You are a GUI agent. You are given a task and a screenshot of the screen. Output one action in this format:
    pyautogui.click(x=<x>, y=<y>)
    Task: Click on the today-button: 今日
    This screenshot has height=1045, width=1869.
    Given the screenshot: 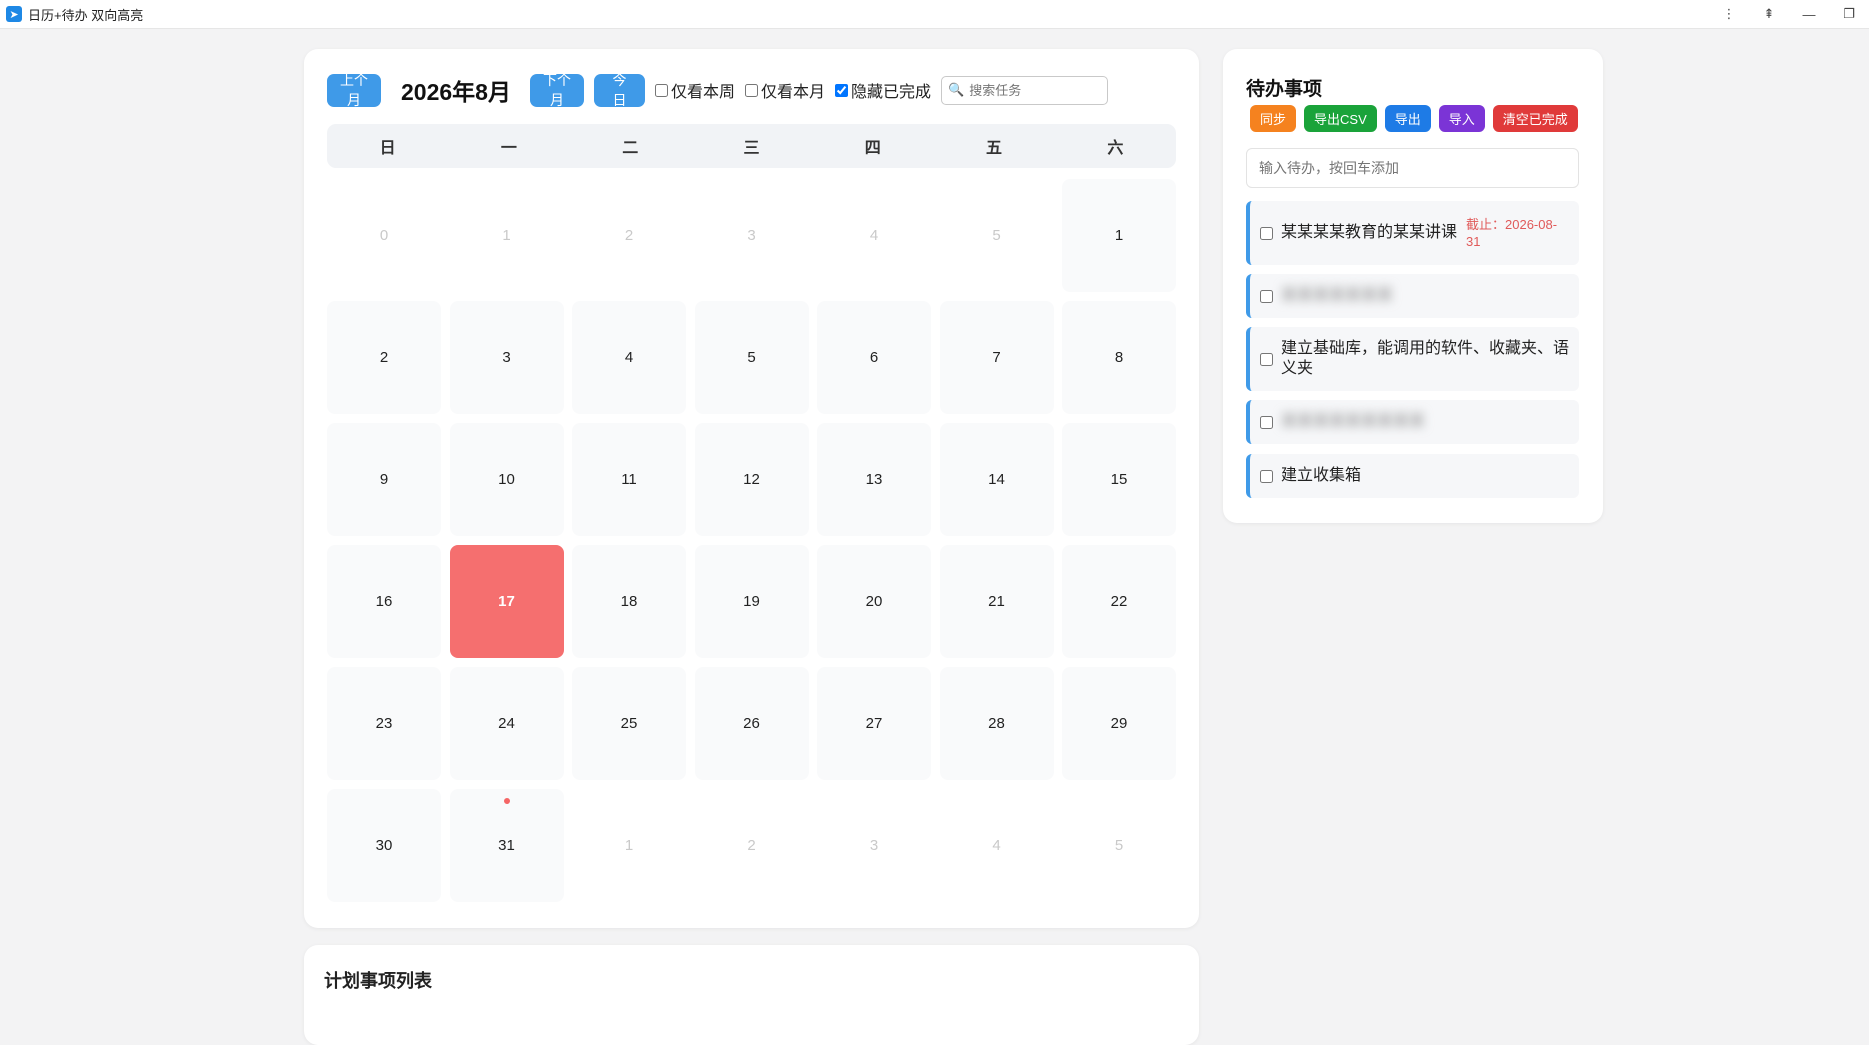 What is the action you would take?
    pyautogui.click(x=619, y=90)
    